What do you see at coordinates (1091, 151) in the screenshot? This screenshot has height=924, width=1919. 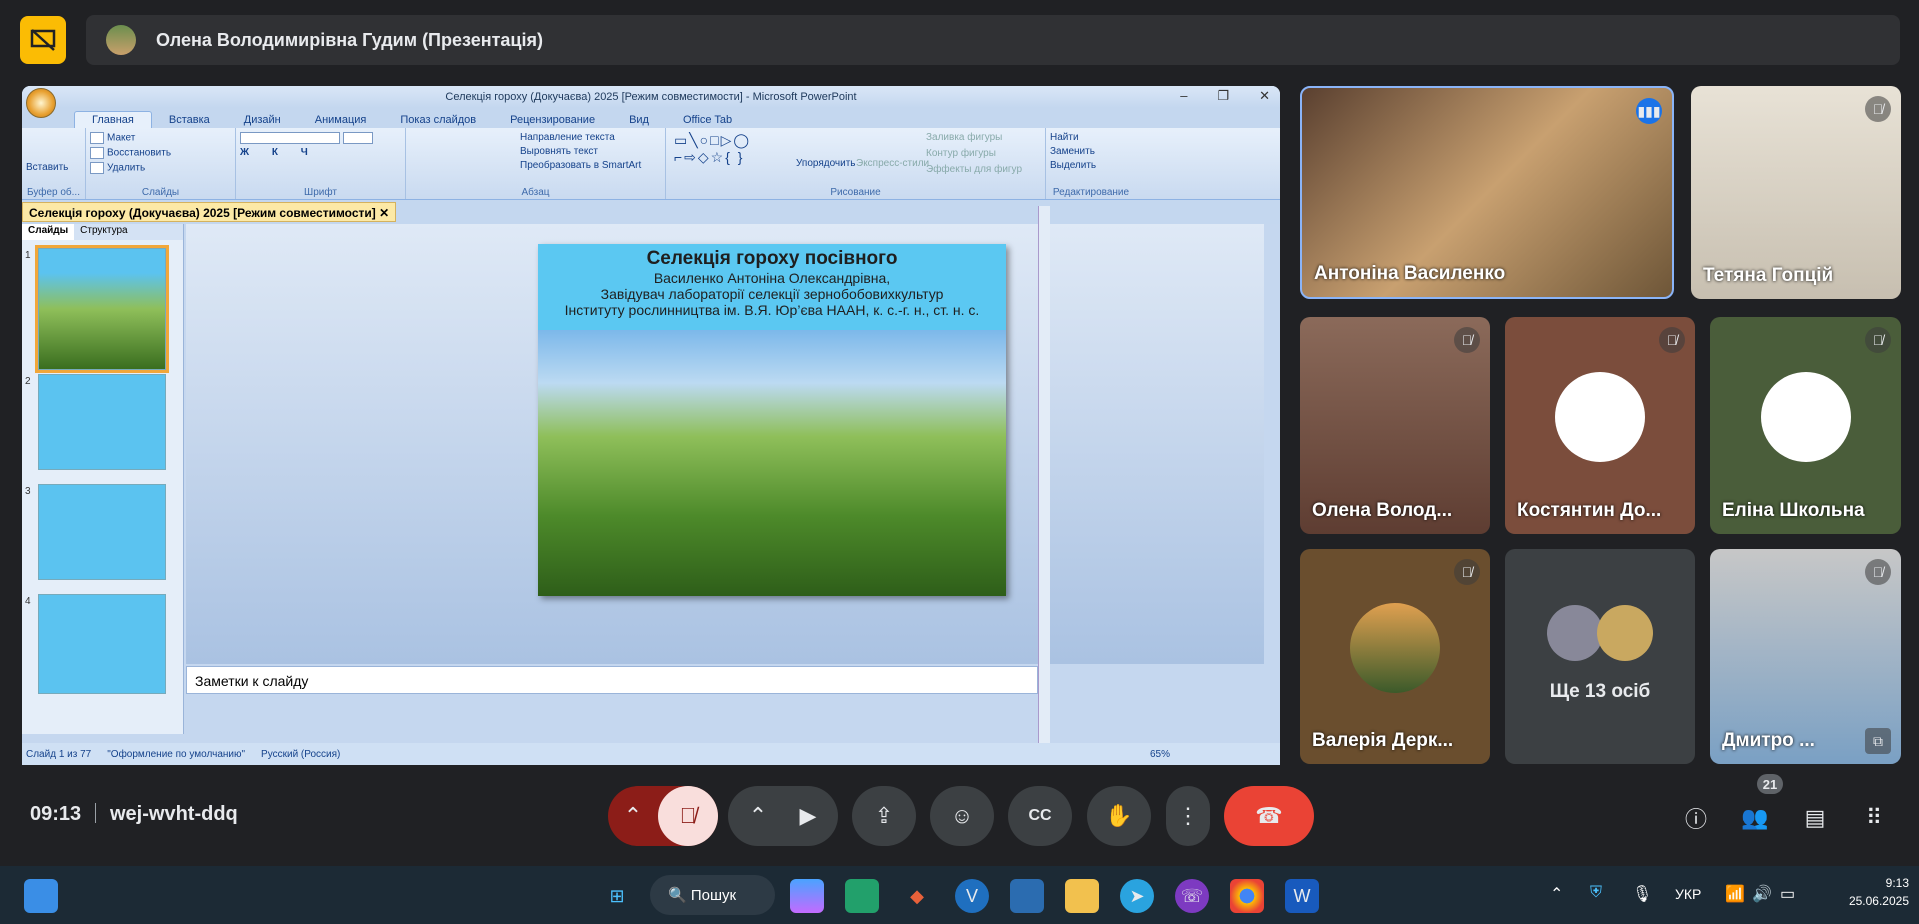 I see `replace-button: Заменить` at bounding box center [1091, 151].